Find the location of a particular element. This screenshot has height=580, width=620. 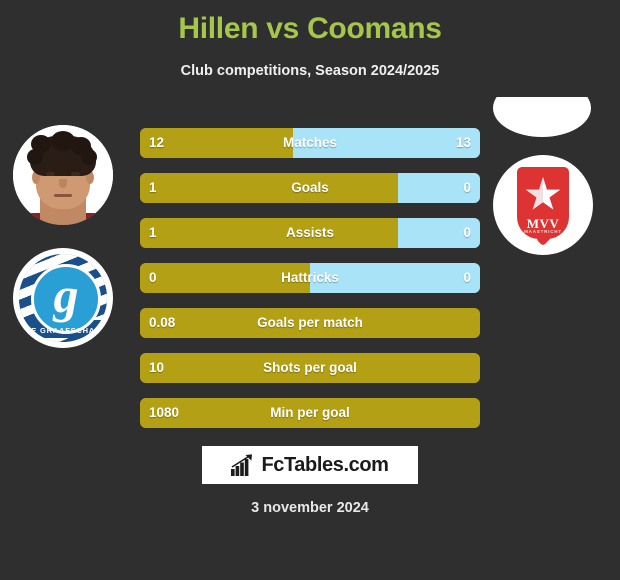

stat-bar-row: 1 Assists 0 is located at coordinates (310, 233).